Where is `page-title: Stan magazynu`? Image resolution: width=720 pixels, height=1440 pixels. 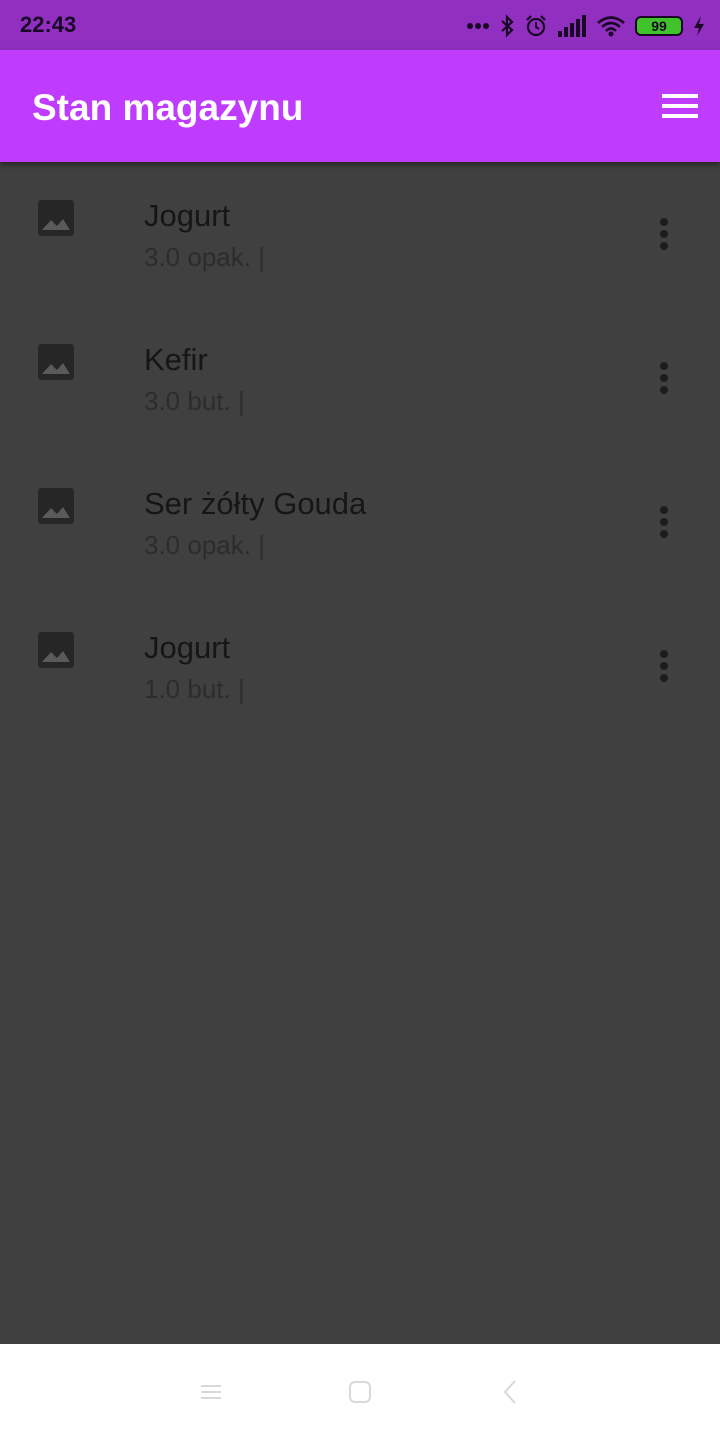 page-title: Stan magazynu is located at coordinates (168, 107).